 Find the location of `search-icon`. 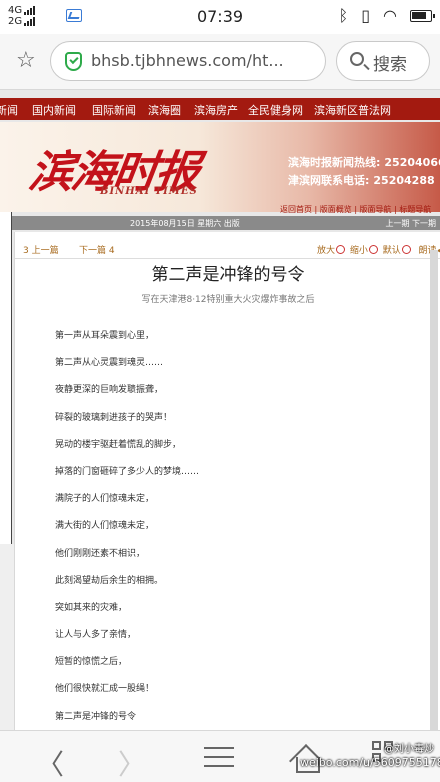

search-icon is located at coordinates (357, 59).